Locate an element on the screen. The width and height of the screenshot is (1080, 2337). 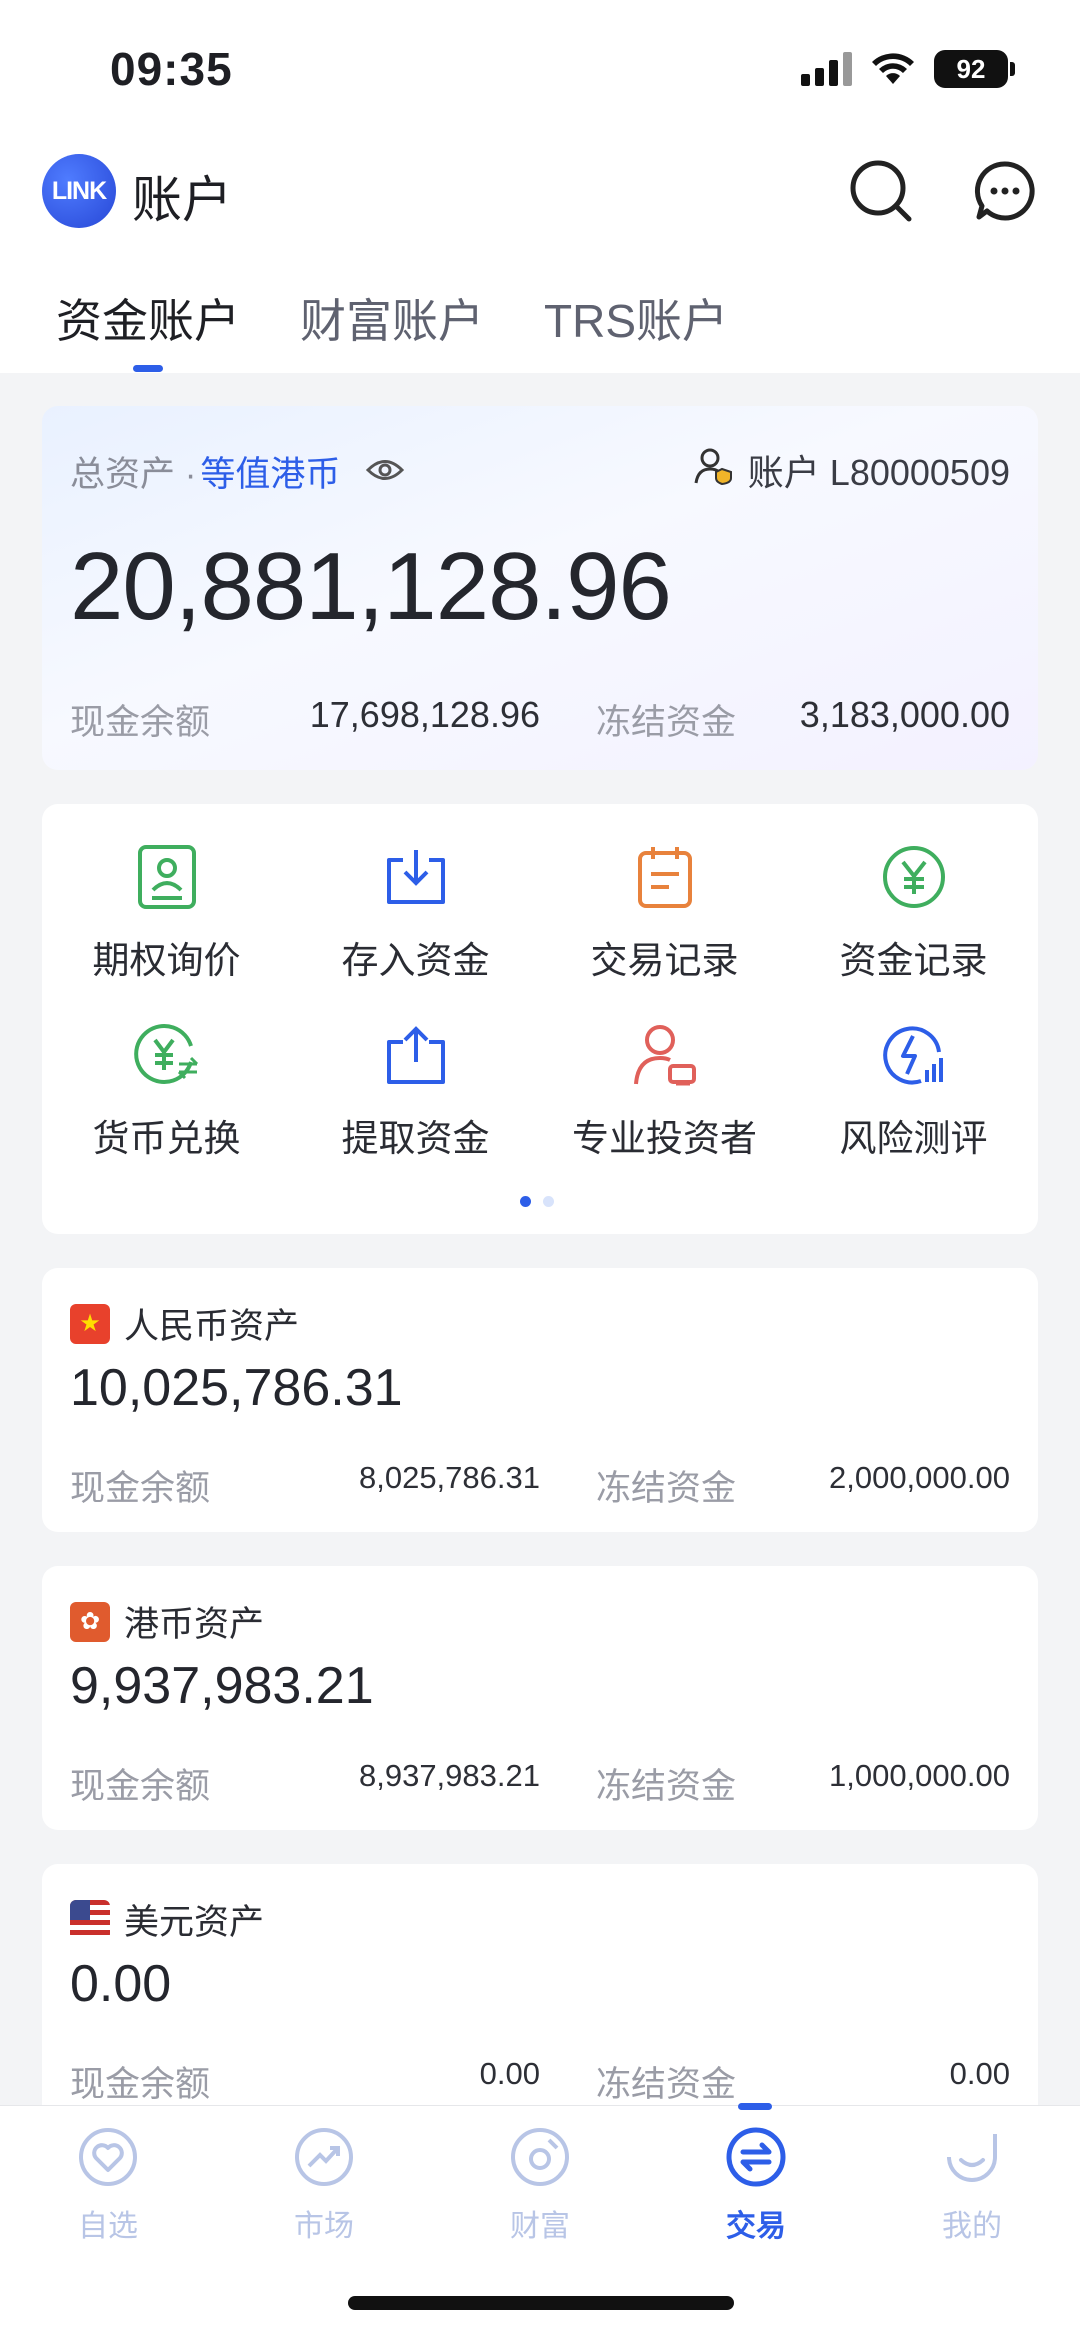
cash-balance-value: 8,025,786.31 is located at coordinates (449, 1477).